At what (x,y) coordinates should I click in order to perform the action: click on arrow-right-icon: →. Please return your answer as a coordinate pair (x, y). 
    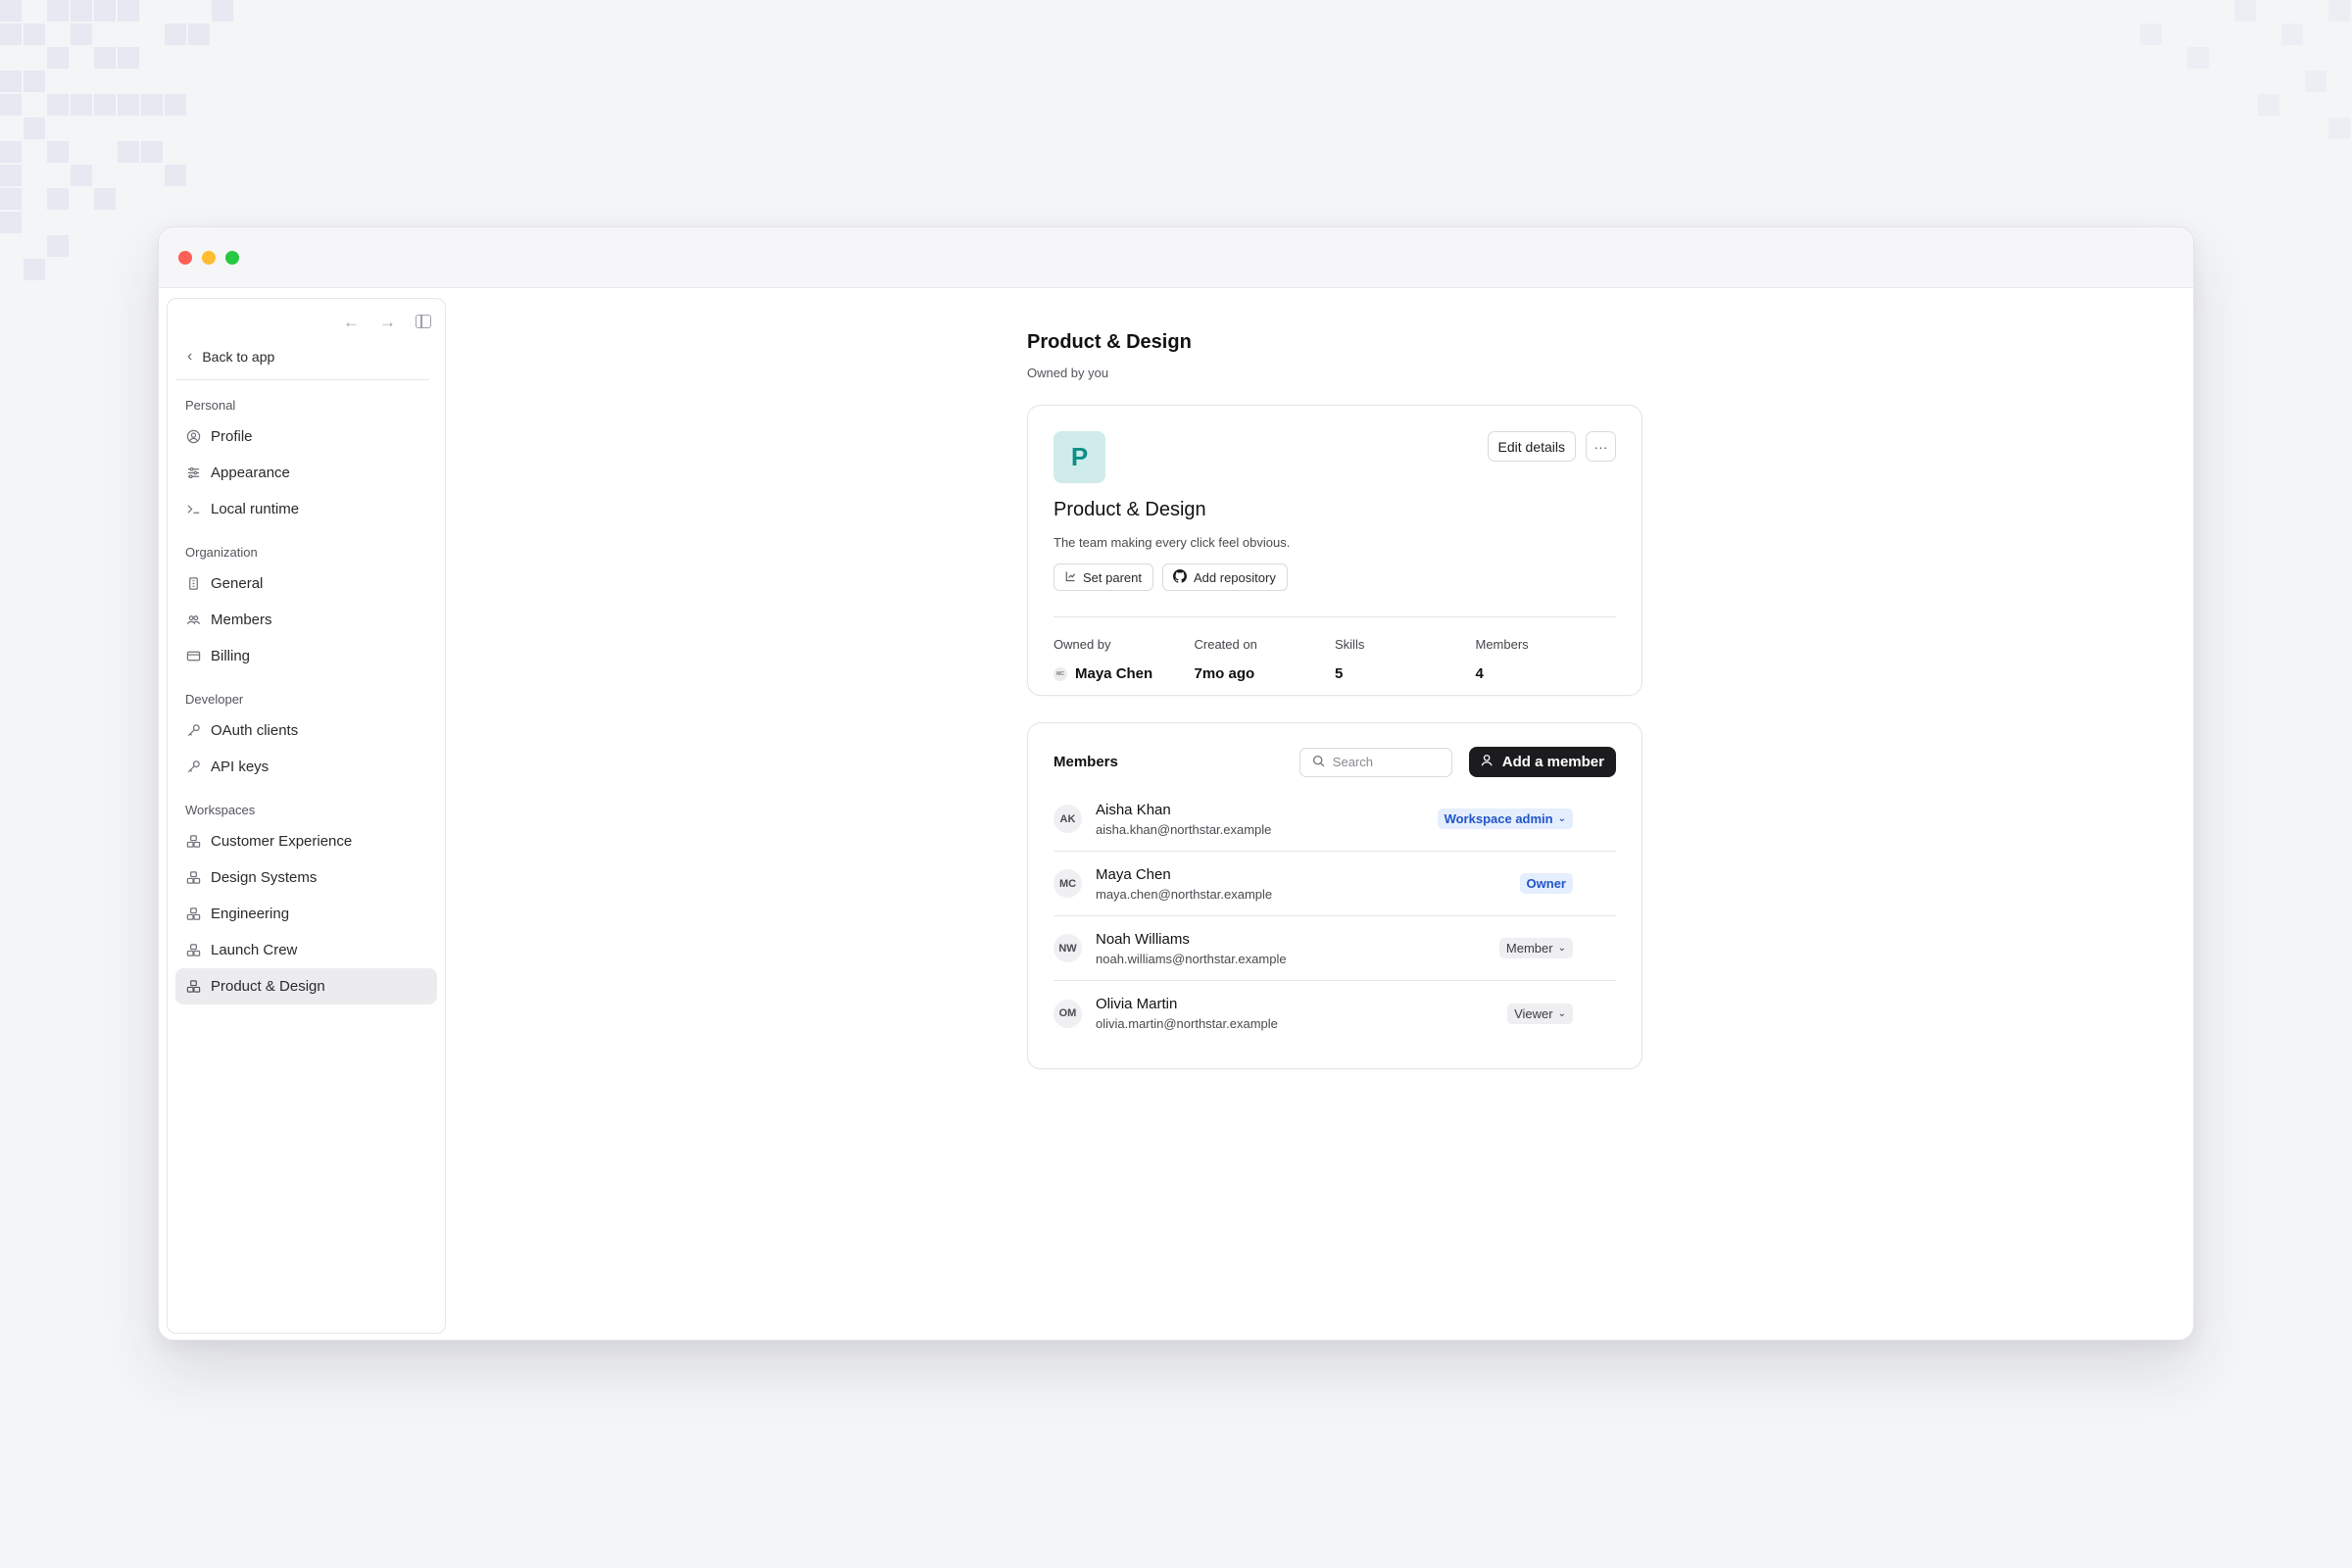
    Looking at the image, I should click on (387, 322).